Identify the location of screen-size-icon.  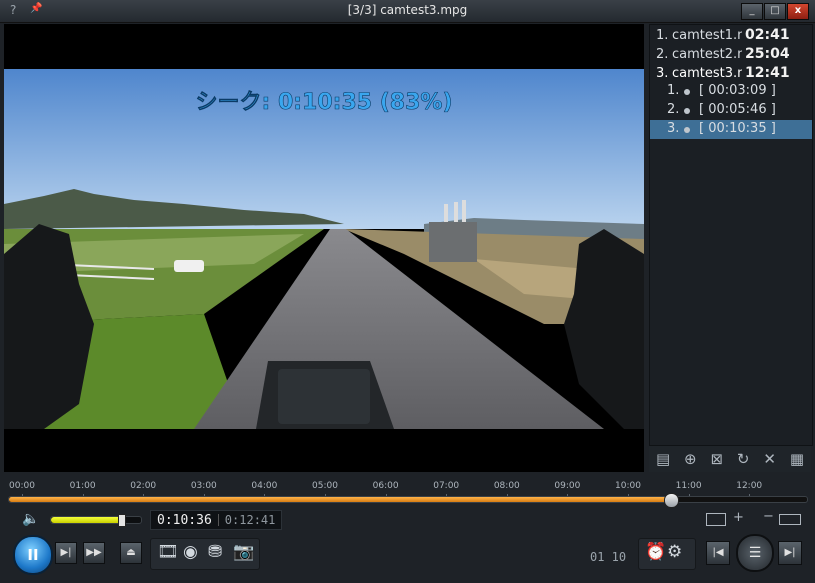
(716, 519).